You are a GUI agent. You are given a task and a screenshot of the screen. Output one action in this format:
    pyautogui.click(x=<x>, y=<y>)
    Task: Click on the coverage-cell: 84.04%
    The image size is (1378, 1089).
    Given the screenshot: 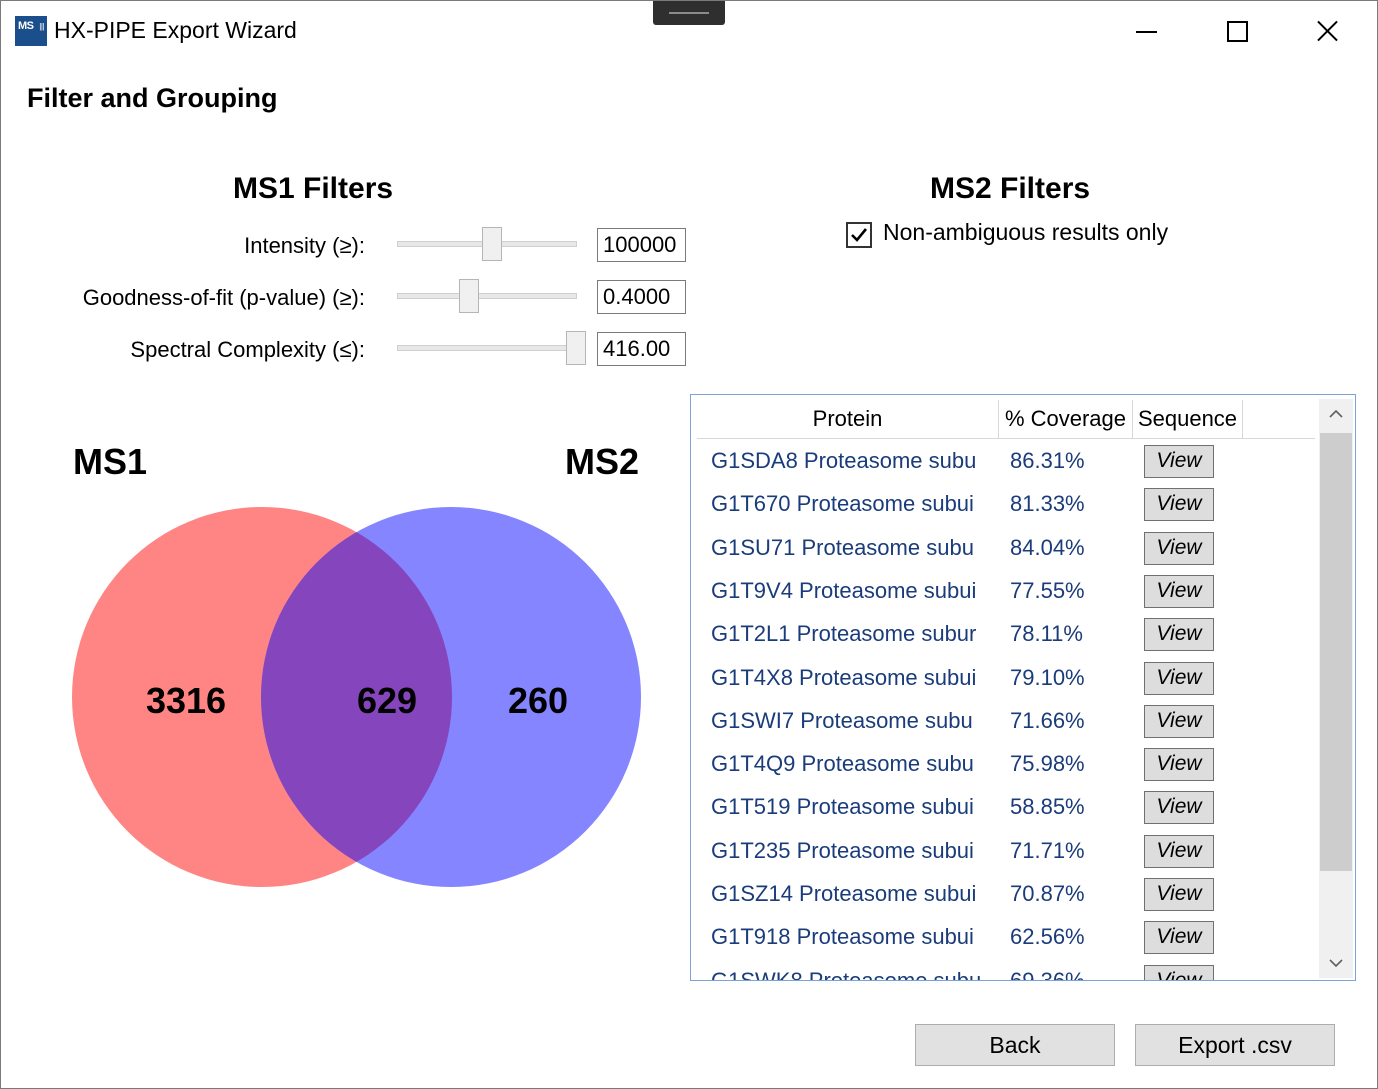 What is the action you would take?
    pyautogui.click(x=1047, y=547)
    